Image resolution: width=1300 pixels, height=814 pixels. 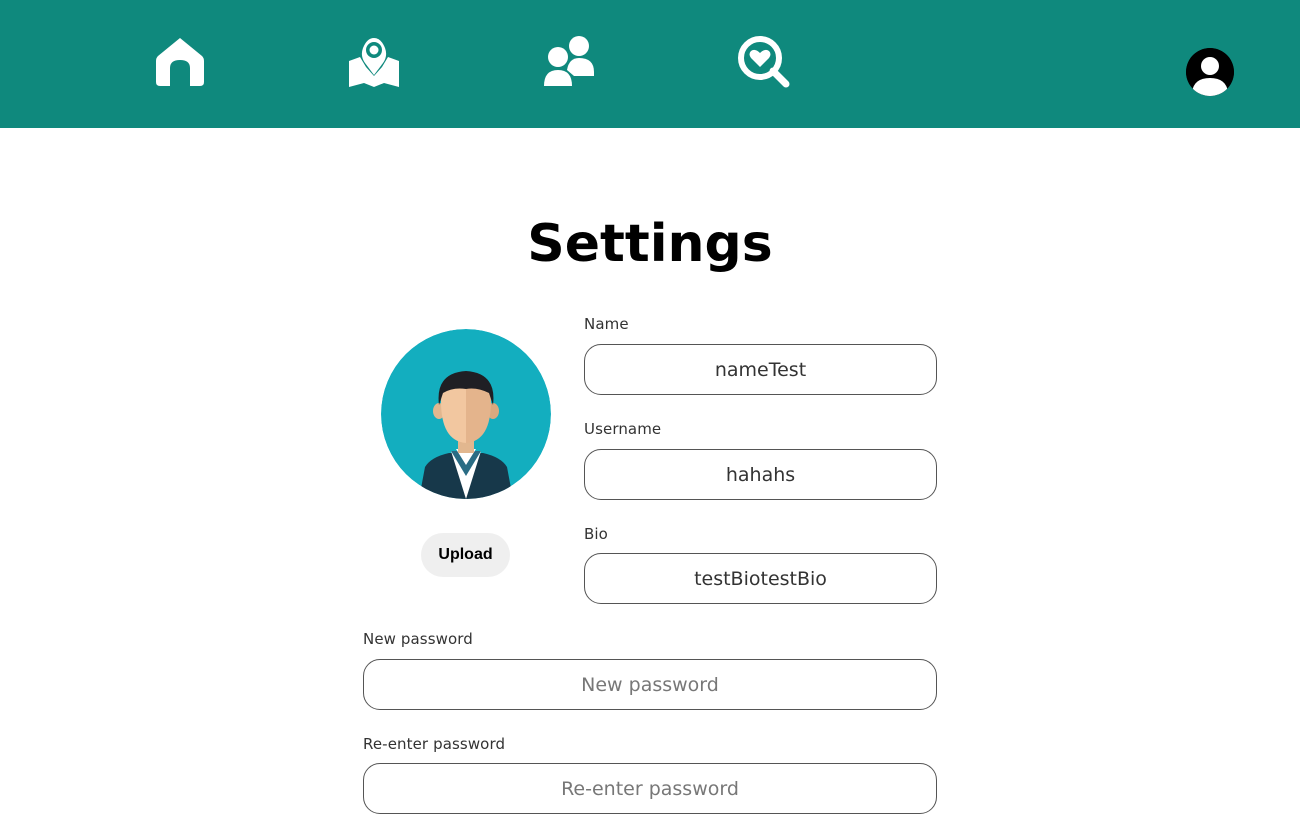 What do you see at coordinates (569, 62) in the screenshot?
I see `people-icon` at bounding box center [569, 62].